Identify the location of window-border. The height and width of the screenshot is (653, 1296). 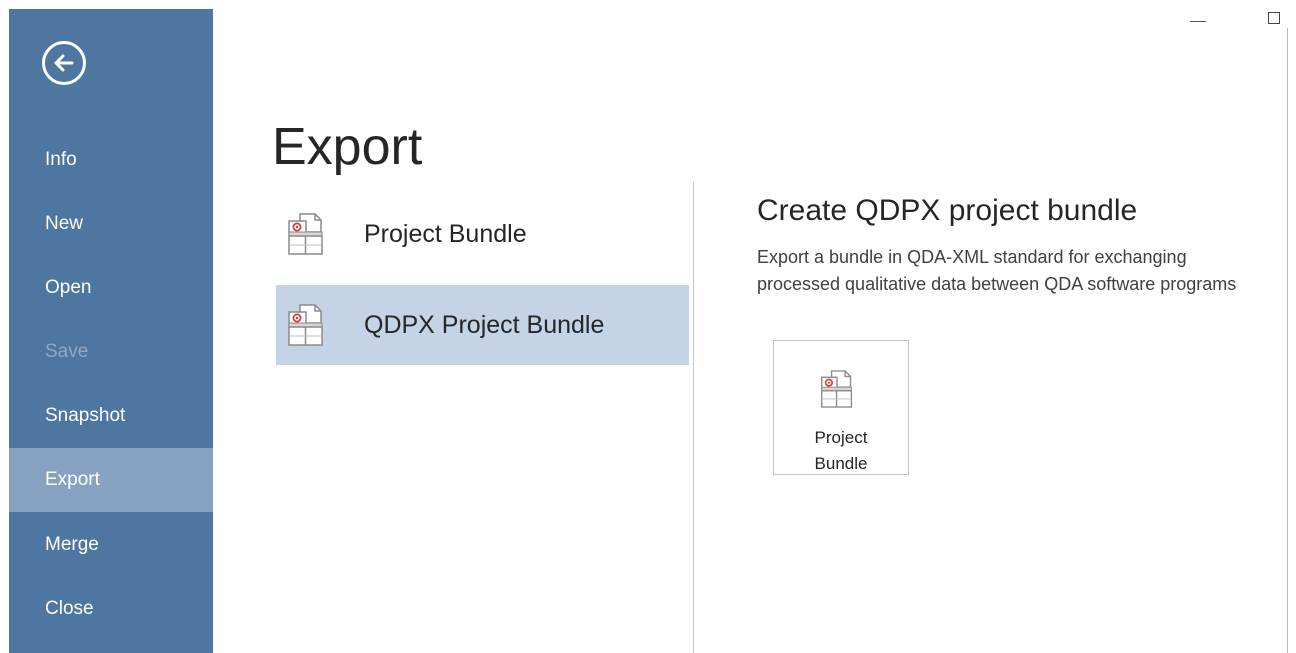
(1287, 340).